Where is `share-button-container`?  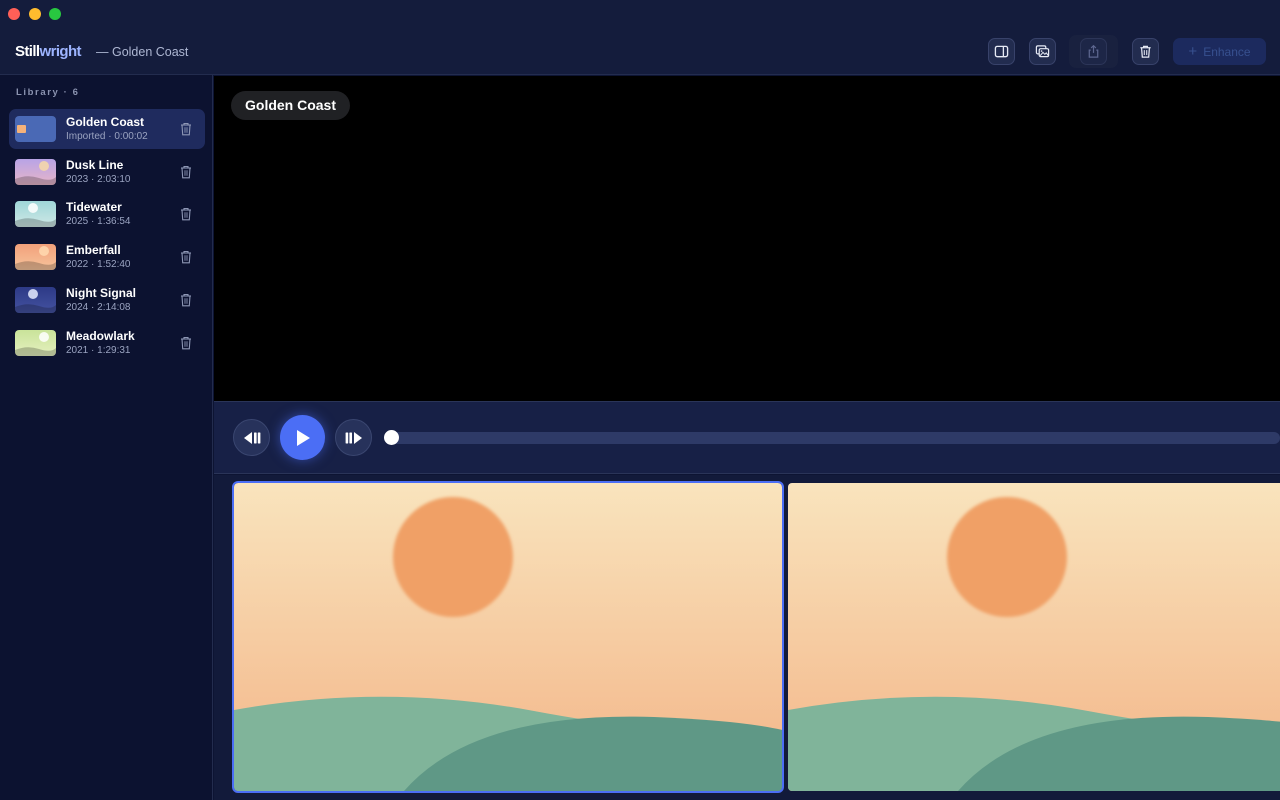
share-button-container is located at coordinates (1093, 51).